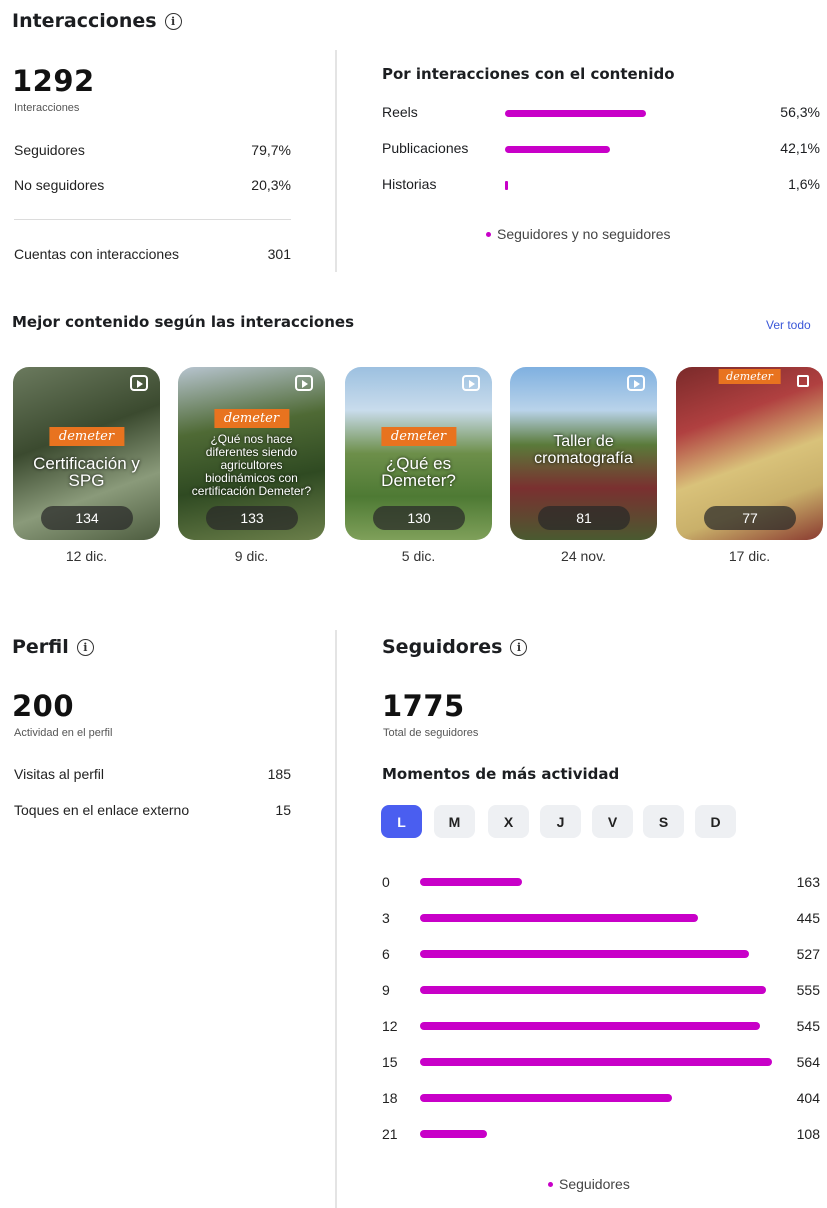 Image resolution: width=827 pixels, height=1208 pixels. I want to click on hour-value: 527, so click(808, 954).